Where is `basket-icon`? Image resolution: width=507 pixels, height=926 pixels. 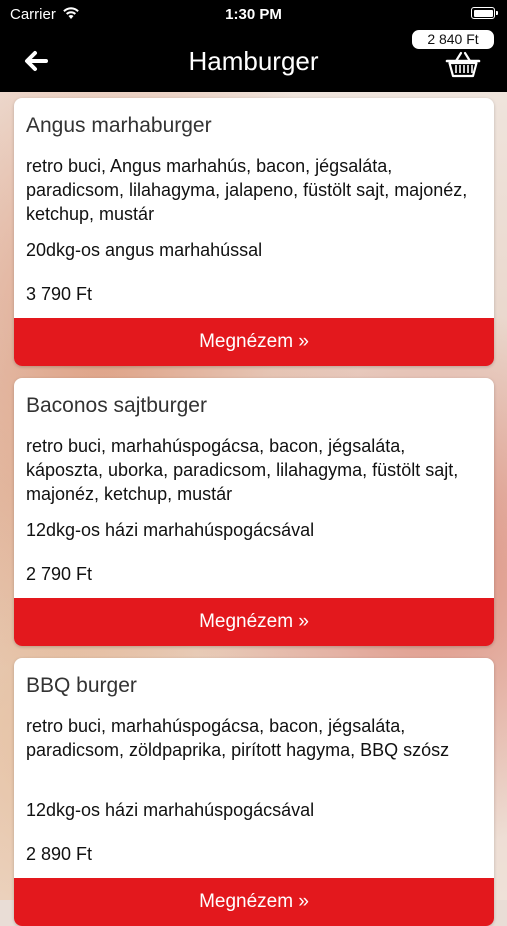
basket-icon is located at coordinates (463, 64).